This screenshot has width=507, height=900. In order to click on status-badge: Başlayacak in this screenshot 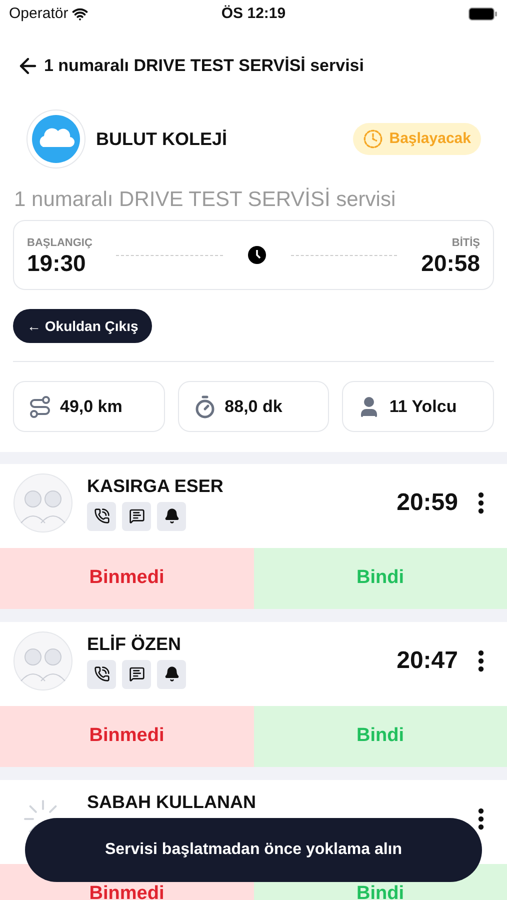, I will do `click(417, 139)`.